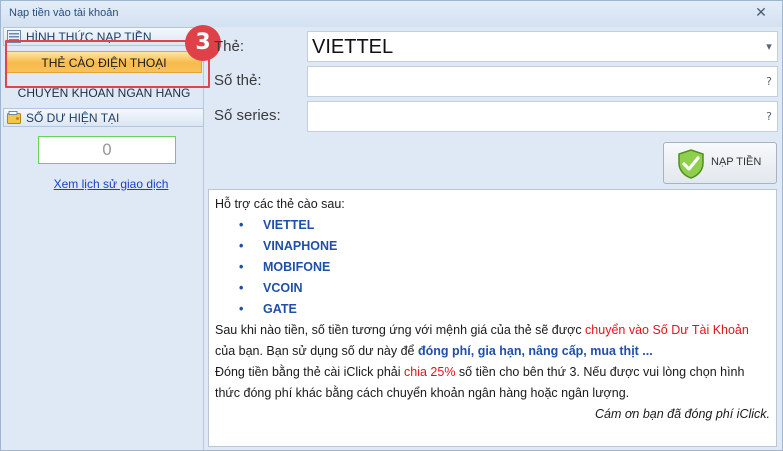 This screenshot has height=451, width=783. I want to click on transaction-history-link: Xem lịch sử giao dịch, so click(111, 184).